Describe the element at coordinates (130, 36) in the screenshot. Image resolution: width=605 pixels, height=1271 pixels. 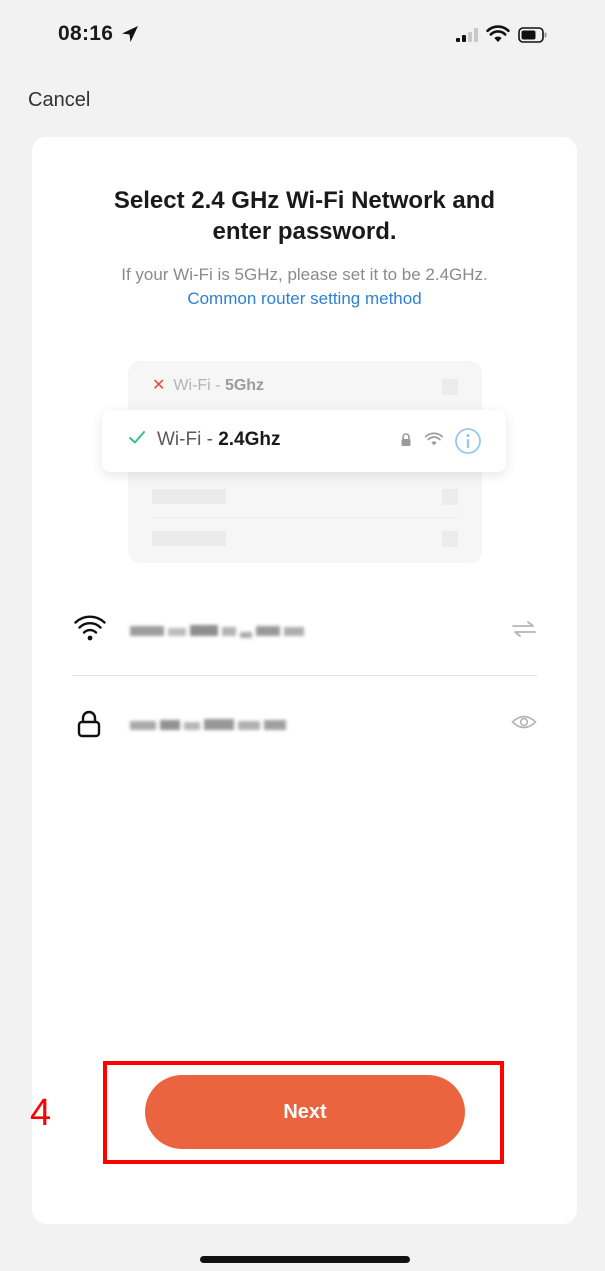
I see `location-arrow-icon` at that location.